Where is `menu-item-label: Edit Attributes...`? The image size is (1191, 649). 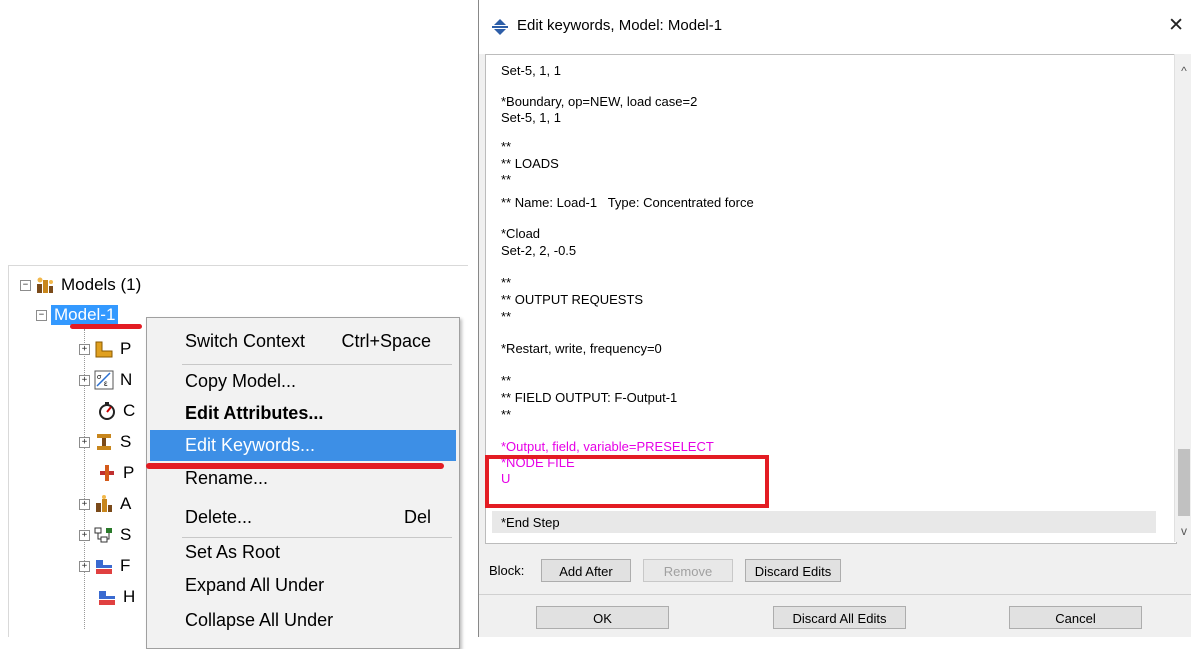 menu-item-label: Edit Attributes... is located at coordinates (254, 413).